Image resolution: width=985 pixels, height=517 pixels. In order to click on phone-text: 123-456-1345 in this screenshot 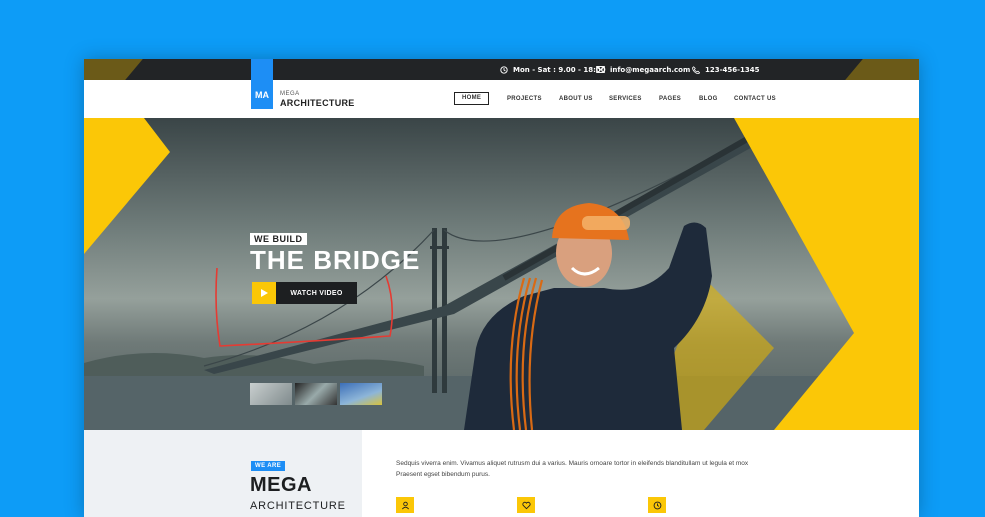, I will do `click(732, 69)`.